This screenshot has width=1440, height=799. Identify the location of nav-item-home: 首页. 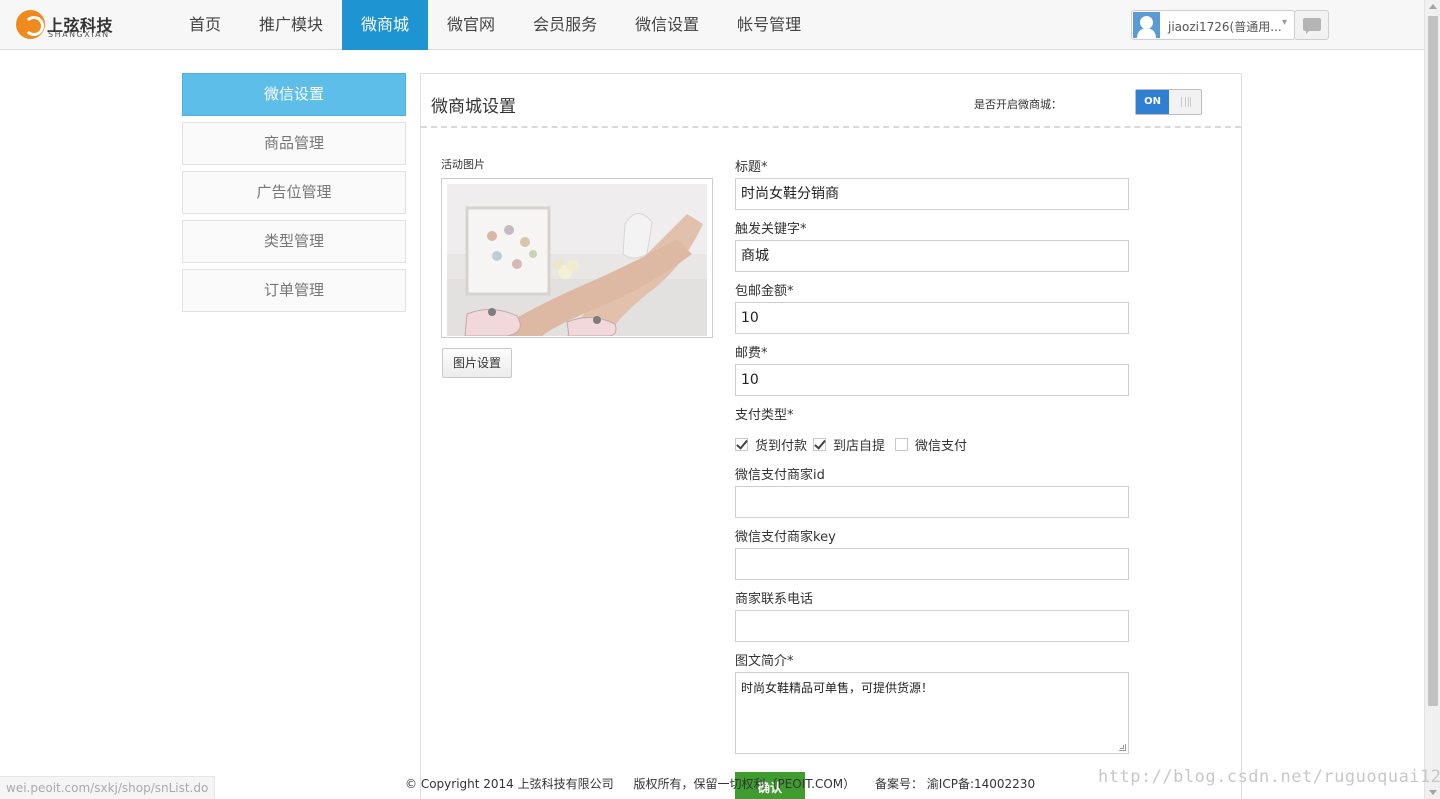
(205, 25).